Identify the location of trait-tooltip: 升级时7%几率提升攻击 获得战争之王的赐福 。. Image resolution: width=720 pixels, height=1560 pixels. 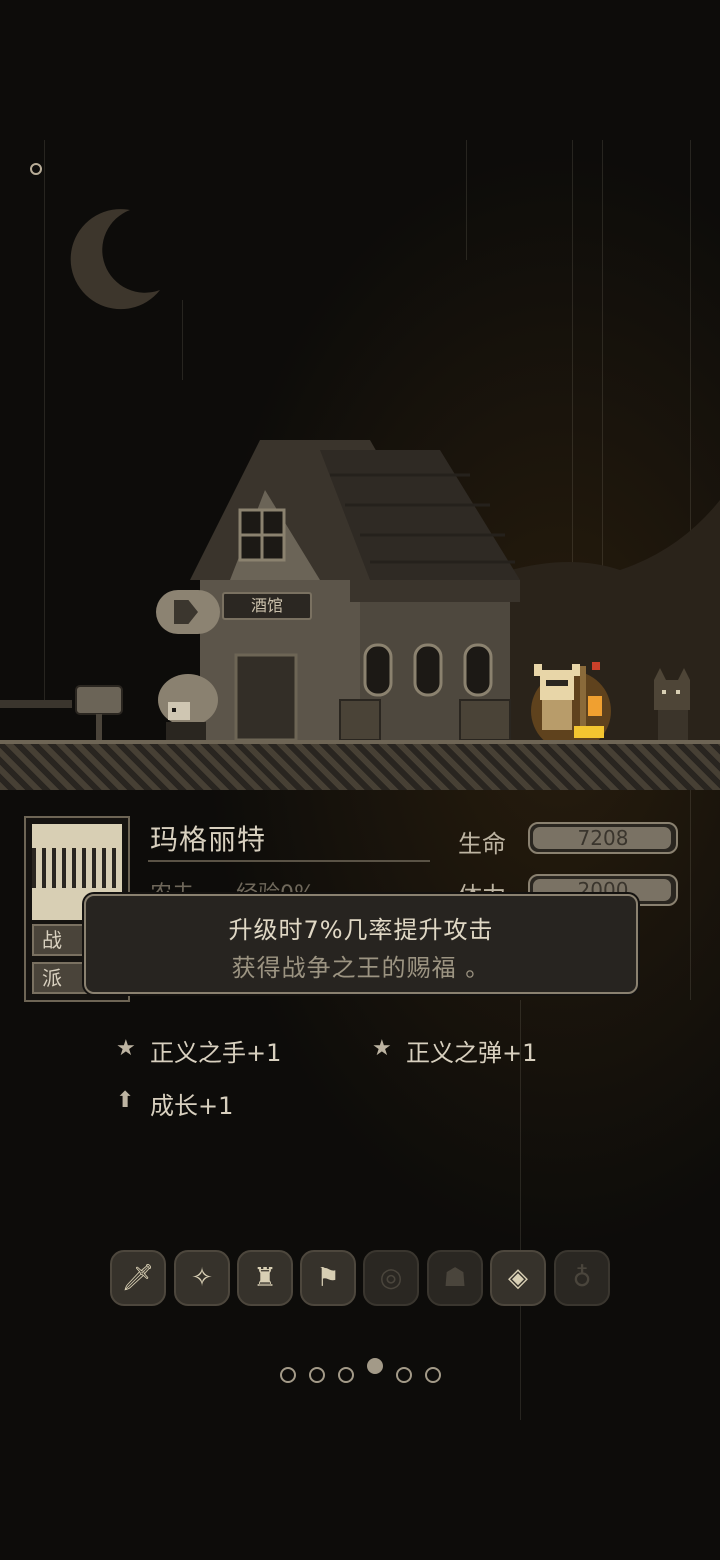
(361, 944).